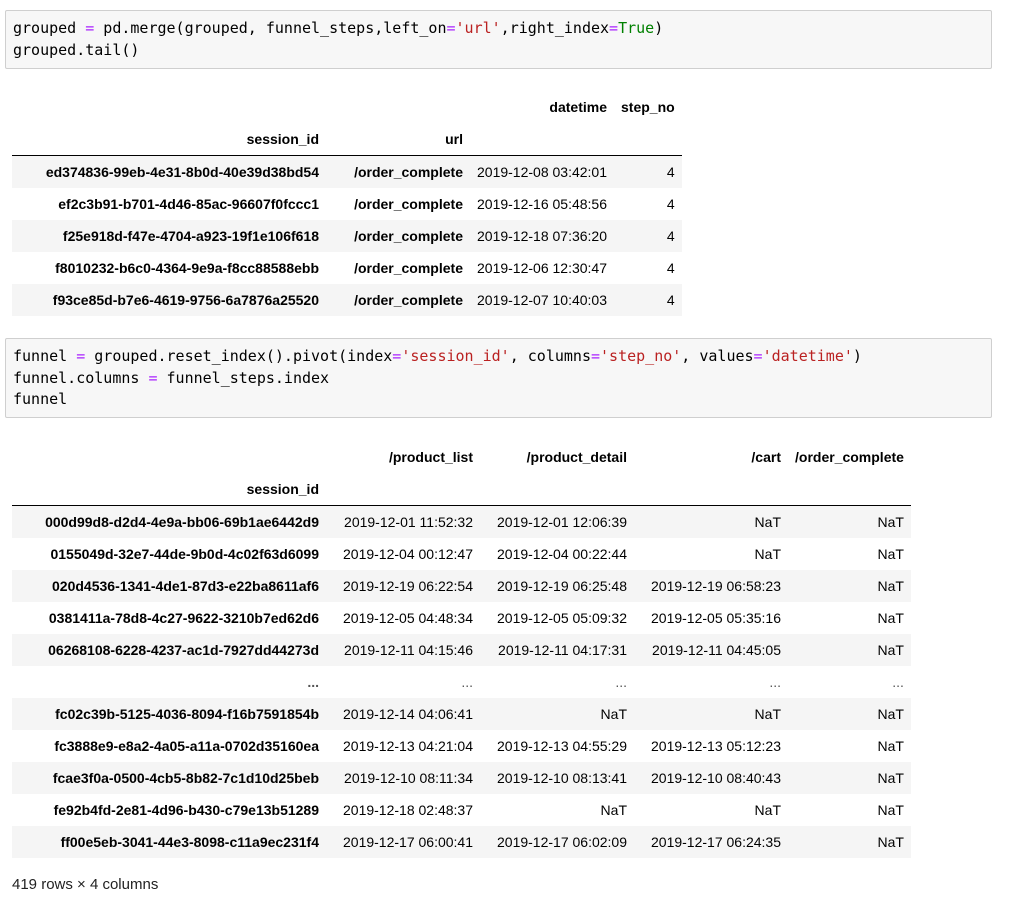  I want to click on code-token: 'datetime', so click(807, 356).